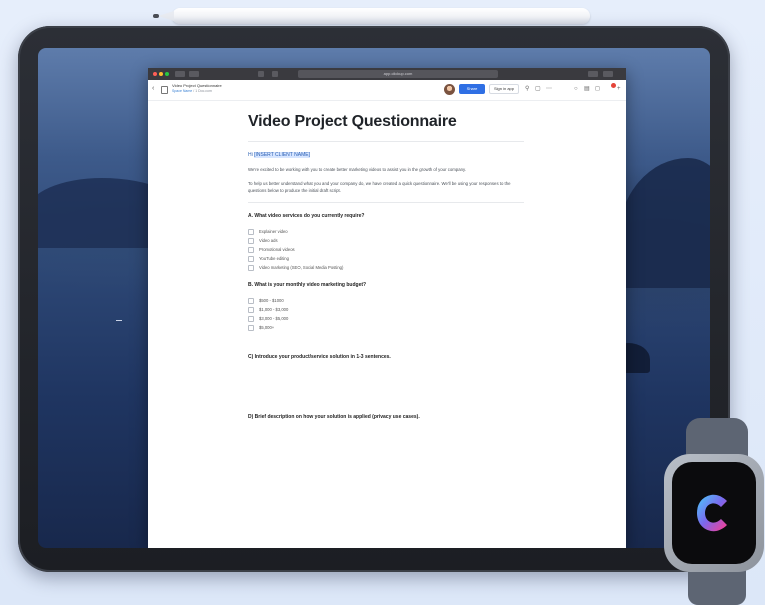 This screenshot has width=765, height=605. Describe the element at coordinates (619, 89) in the screenshot. I see `plus-icon: +` at that location.